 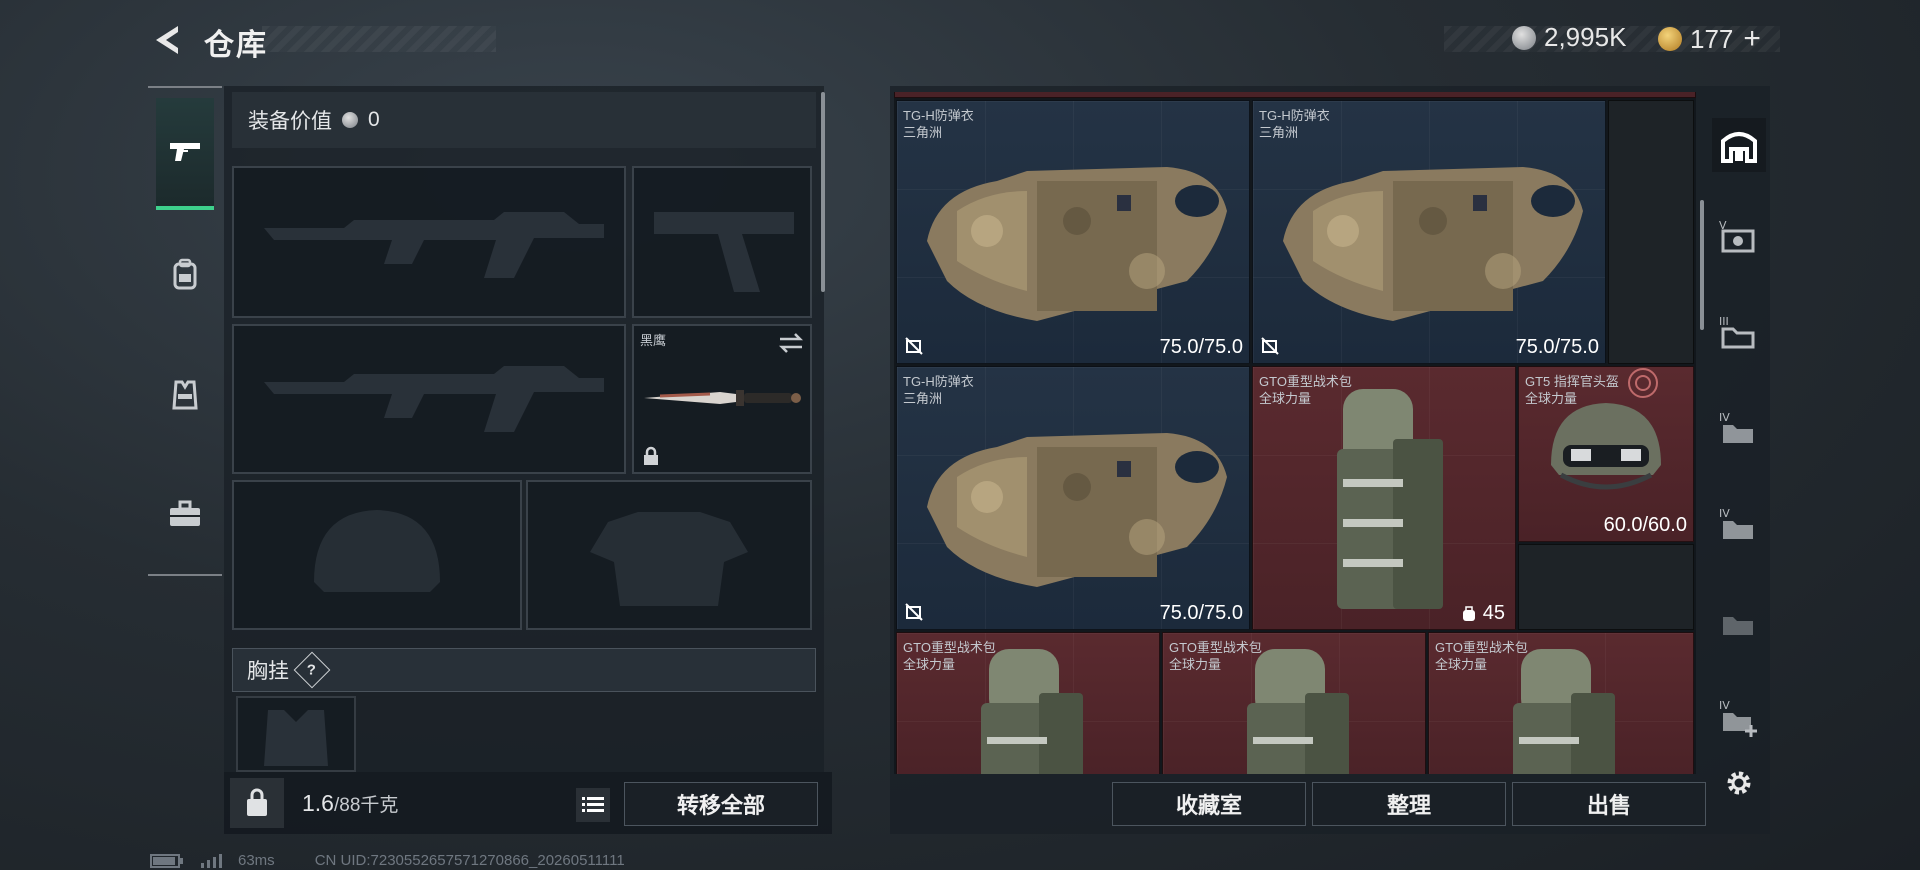 I want to click on user-uid: CN UID:7230552657571270866_20260511111, so click(x=469, y=860).